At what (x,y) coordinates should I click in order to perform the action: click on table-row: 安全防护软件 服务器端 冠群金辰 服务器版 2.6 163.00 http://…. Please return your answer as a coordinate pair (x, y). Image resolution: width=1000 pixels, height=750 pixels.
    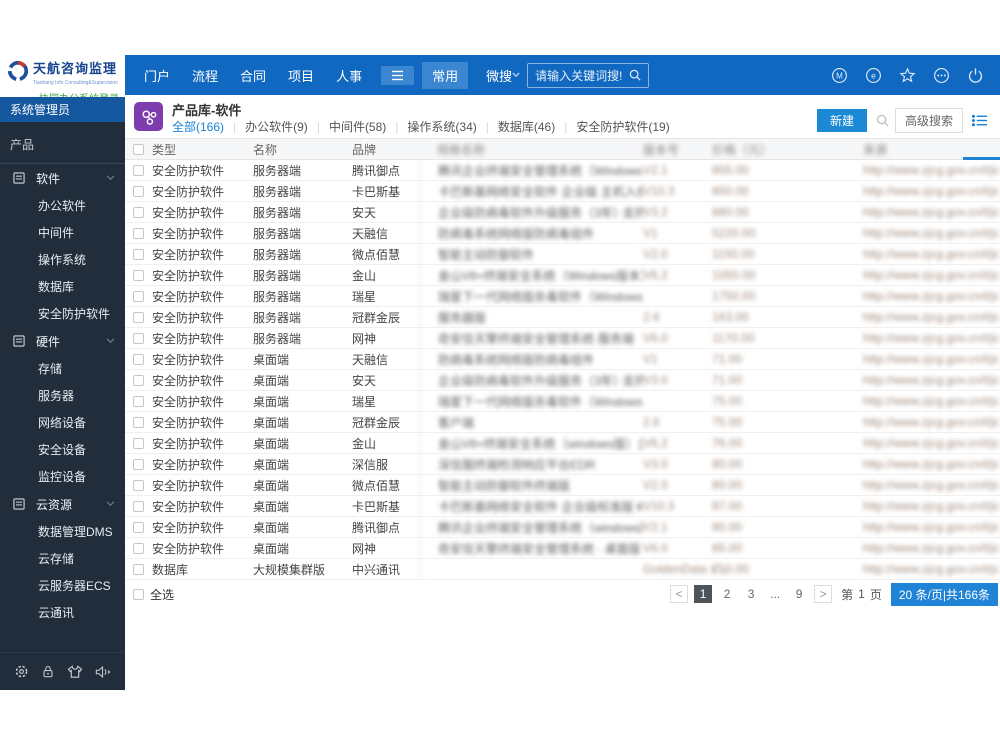
    Looking at the image, I should click on (562, 317).